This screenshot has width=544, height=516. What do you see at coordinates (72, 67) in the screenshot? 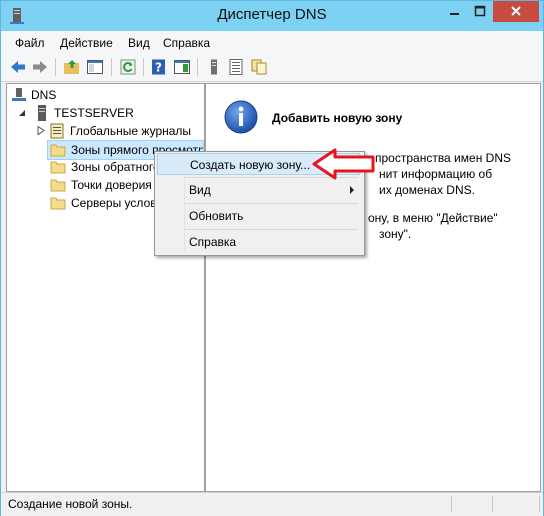
I see `up-folder-icon` at bounding box center [72, 67].